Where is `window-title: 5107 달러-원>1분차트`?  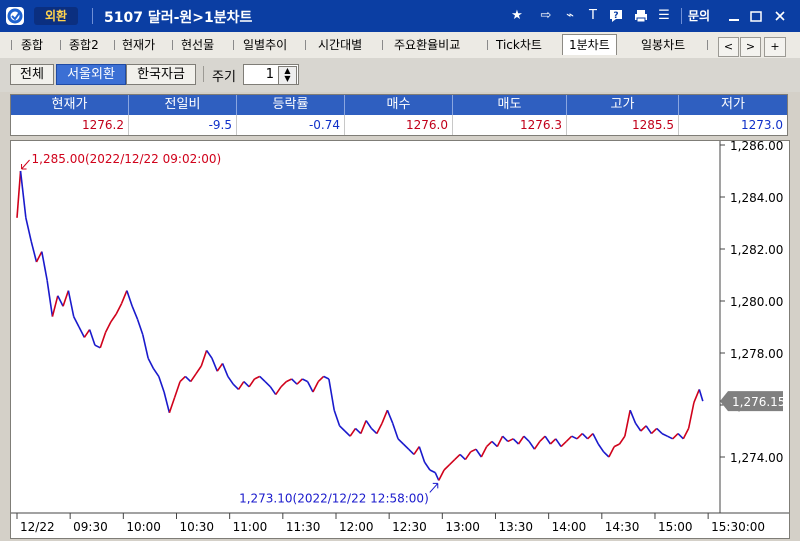 window-title: 5107 달러-원>1분차트 is located at coordinates (178, 18).